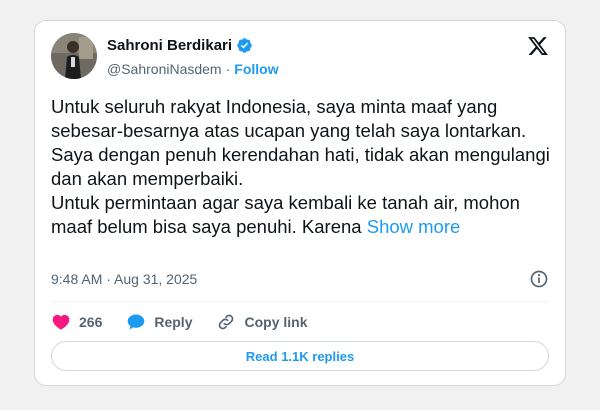 The image size is (600, 410). Describe the element at coordinates (300, 301) in the screenshot. I see `divider` at that location.